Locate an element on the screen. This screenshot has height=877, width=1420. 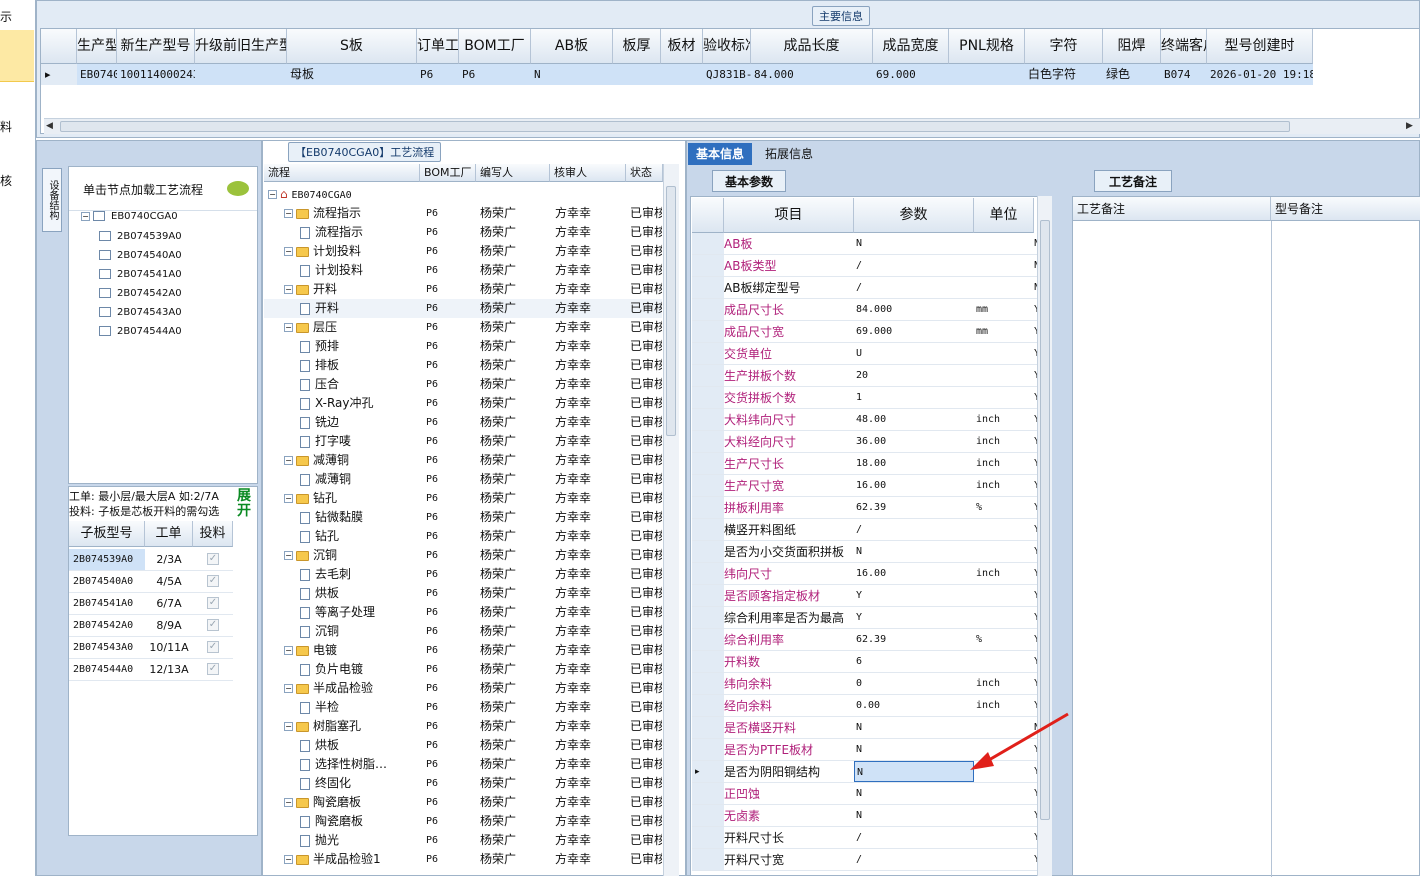
main-col-header: BOM工厂 is located at coordinates (495, 46).